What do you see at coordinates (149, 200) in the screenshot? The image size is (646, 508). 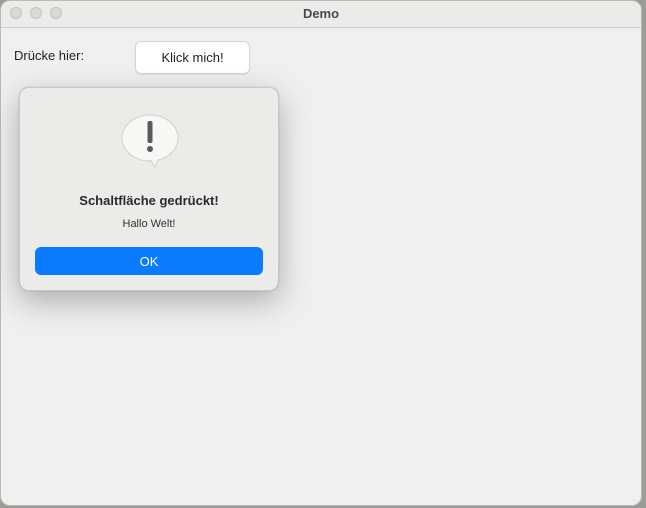 I see `alert-title: Schaltfläche gedrückt!` at bounding box center [149, 200].